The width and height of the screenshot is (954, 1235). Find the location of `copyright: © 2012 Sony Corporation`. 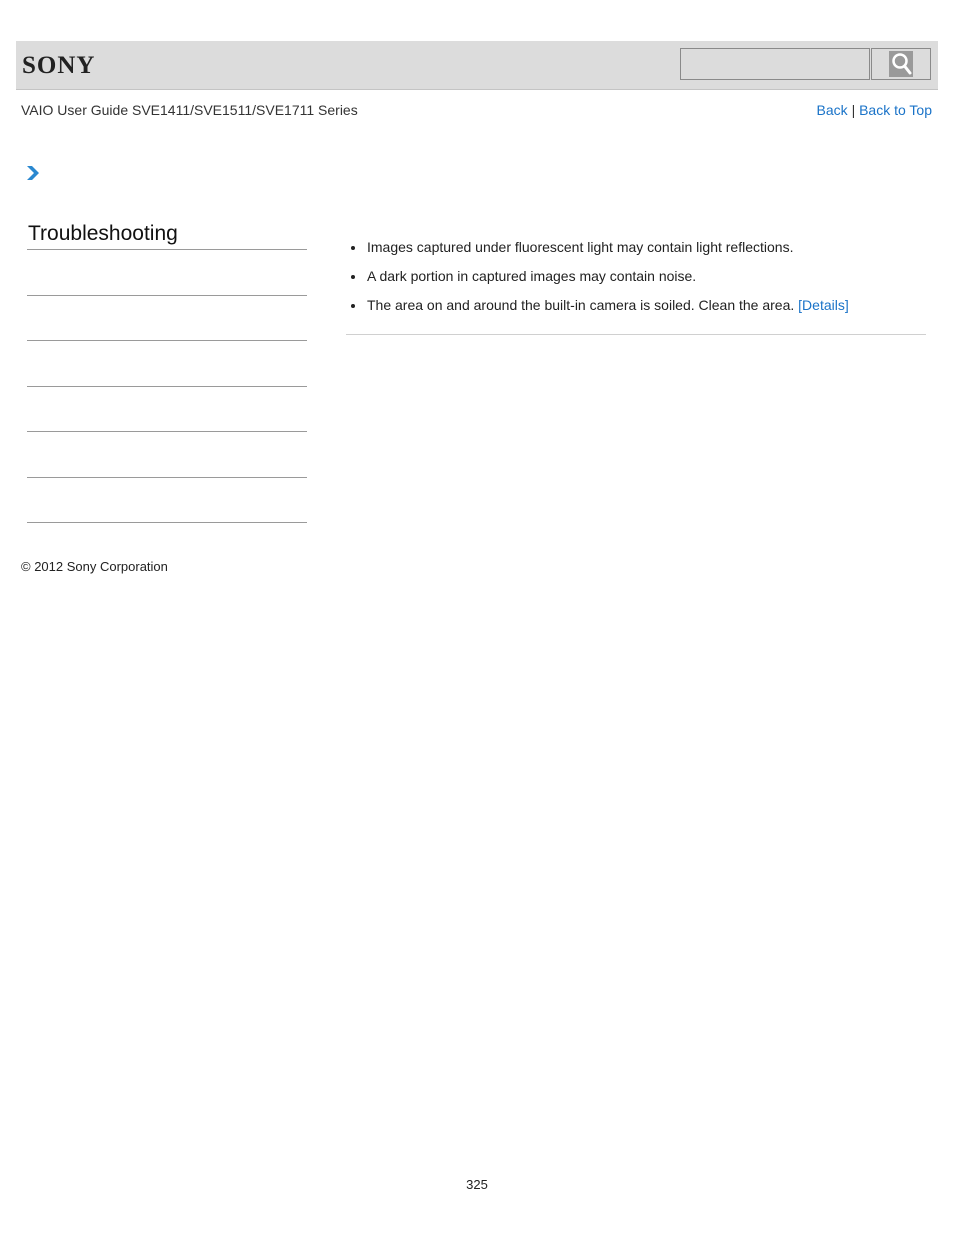

copyright: © 2012 Sony Corporation is located at coordinates (94, 566).